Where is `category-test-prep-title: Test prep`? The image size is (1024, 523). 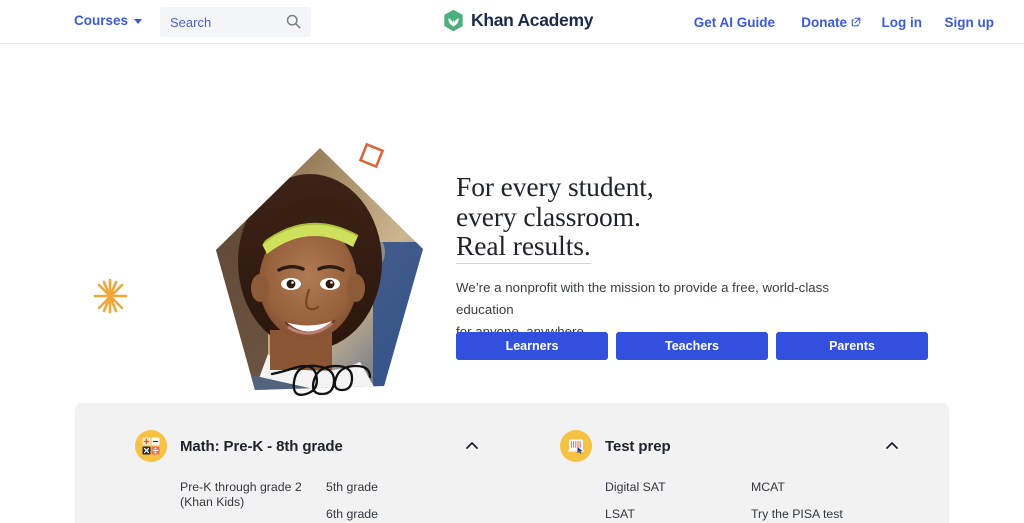 category-test-prep-title: Test prep is located at coordinates (638, 446).